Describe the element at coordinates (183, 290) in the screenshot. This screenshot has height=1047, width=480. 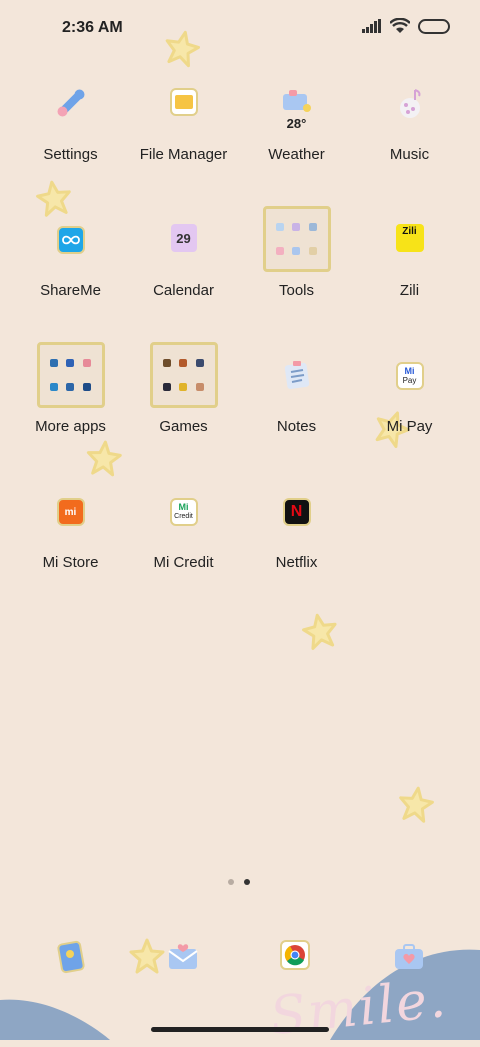
I see `app-label: Calendar` at that location.